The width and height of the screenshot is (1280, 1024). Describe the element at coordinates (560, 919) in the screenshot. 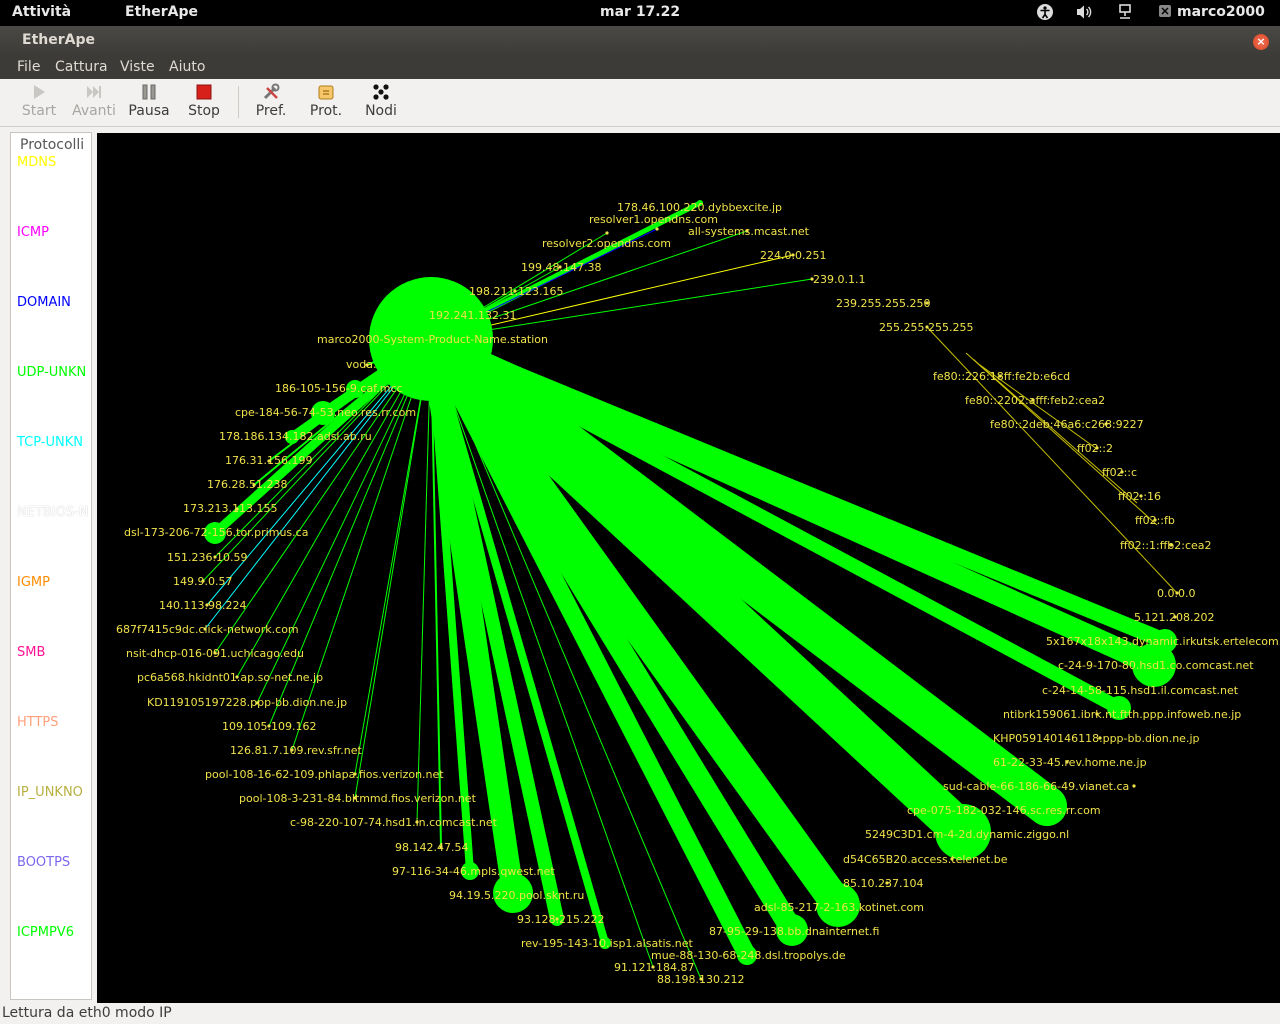

I see `graph-node-label: 93.128.215.222` at that location.